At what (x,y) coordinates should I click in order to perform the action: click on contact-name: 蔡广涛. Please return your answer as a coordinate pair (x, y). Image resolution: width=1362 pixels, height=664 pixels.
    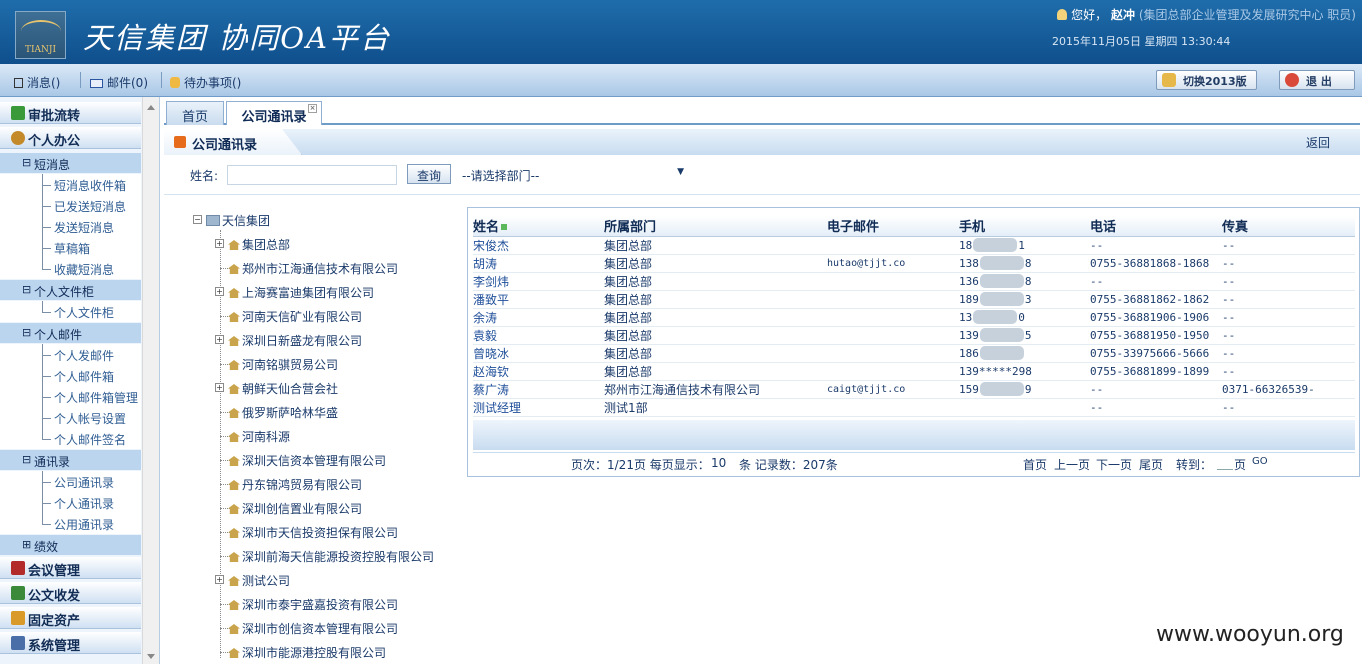
    Looking at the image, I should click on (538, 389).